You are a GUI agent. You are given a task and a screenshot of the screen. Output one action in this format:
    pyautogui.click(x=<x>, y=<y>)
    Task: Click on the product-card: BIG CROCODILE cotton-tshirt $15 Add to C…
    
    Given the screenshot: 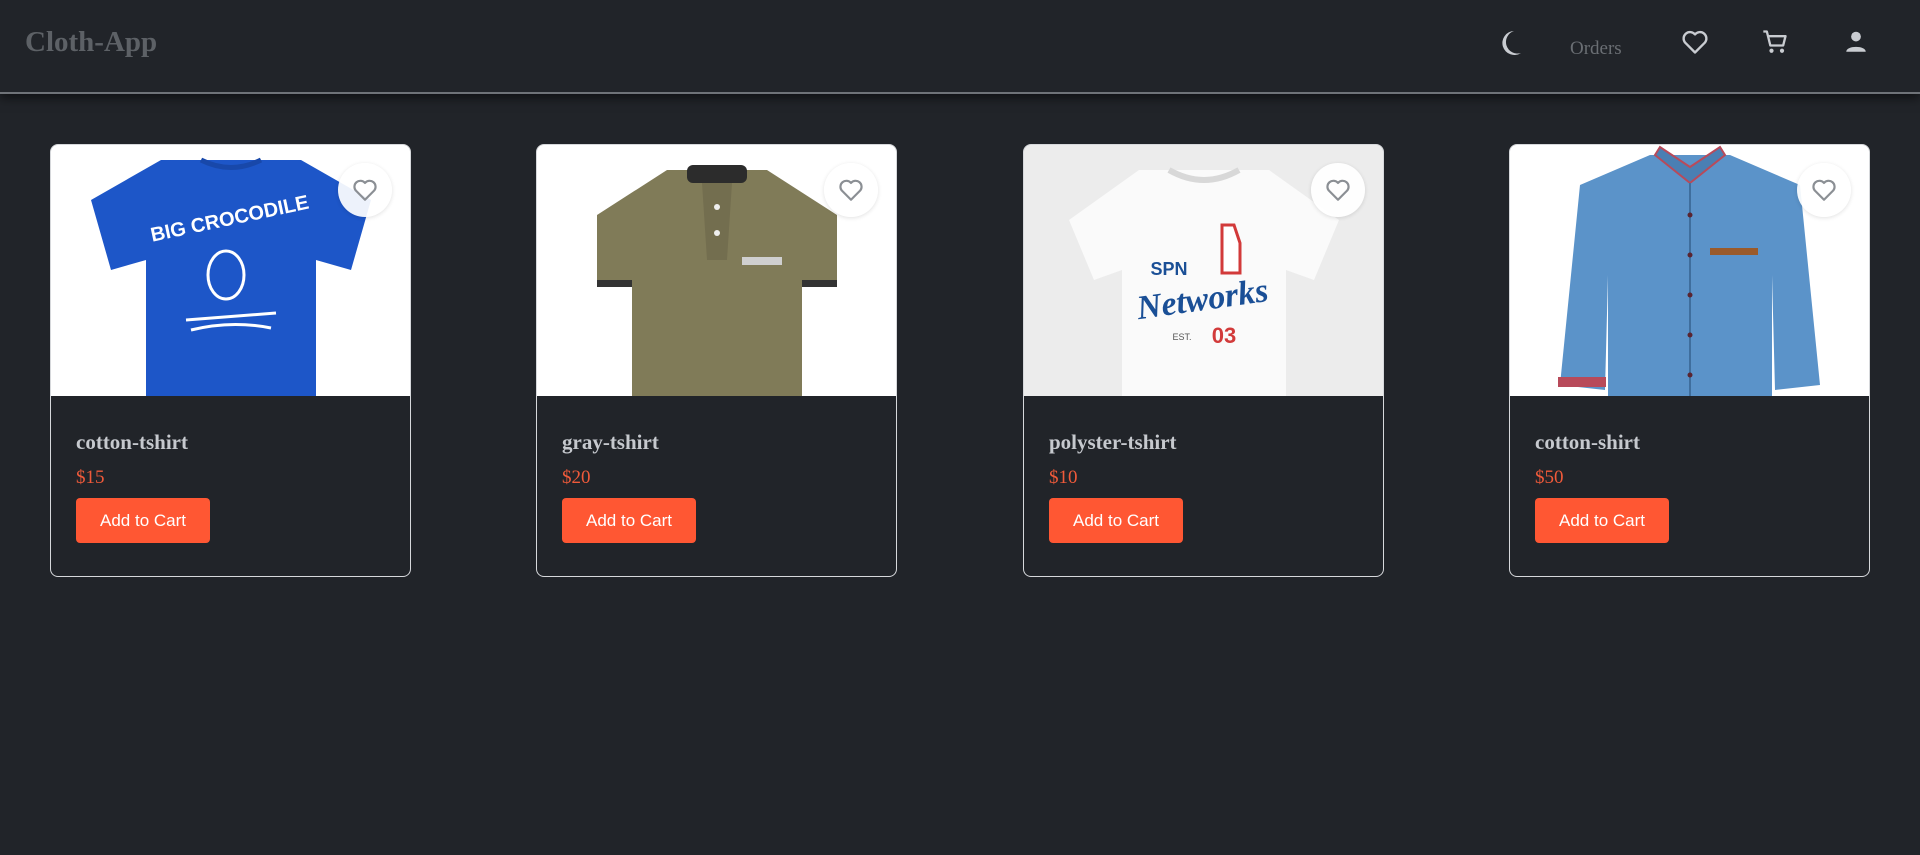 What is the action you would take?
    pyautogui.click(x=230, y=360)
    